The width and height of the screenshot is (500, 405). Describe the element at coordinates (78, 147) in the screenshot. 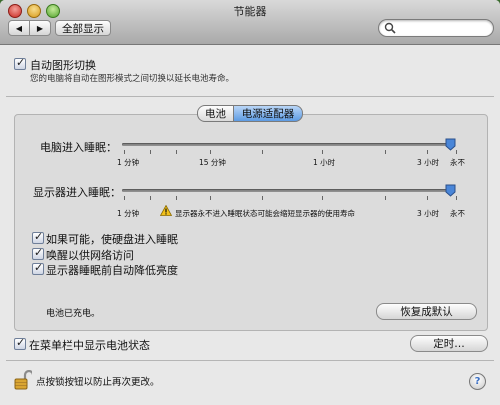

I see `computer-sleep-label: 电脑进入睡眠：` at that location.